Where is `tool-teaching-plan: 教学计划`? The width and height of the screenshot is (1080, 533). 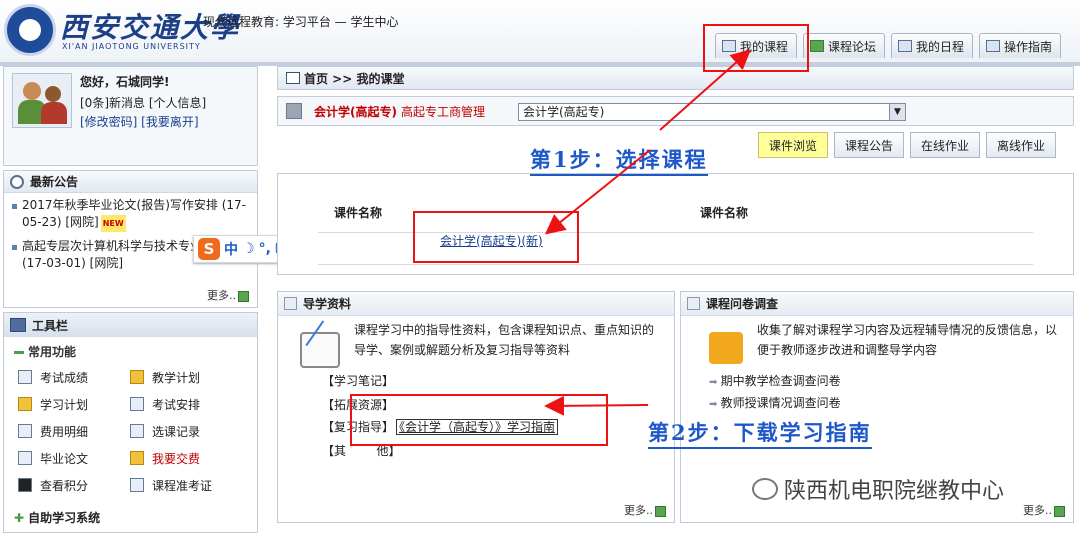 tool-teaching-plan: 教学计划 is located at coordinates (185, 377).